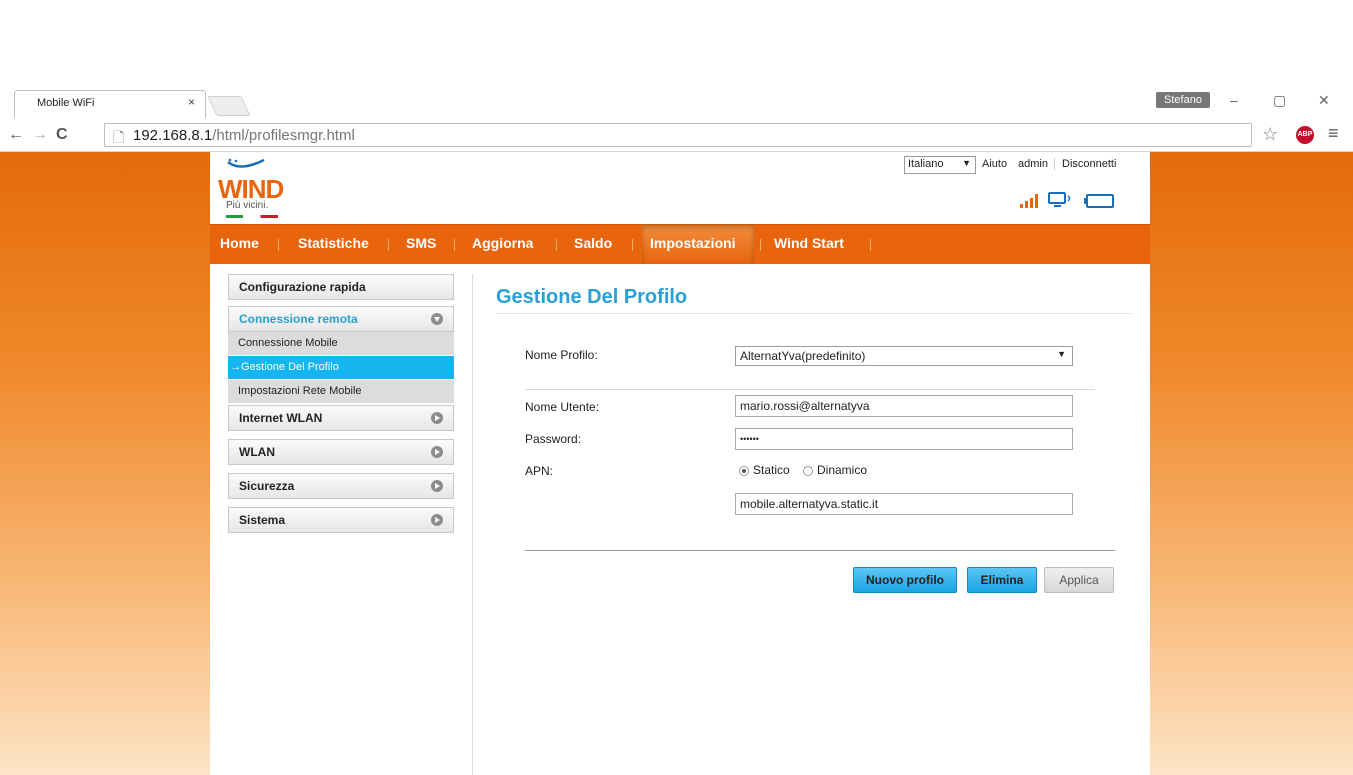  Describe the element at coordinates (693, 243) in the screenshot. I see `nav-impostazioni: Impostazioni` at that location.